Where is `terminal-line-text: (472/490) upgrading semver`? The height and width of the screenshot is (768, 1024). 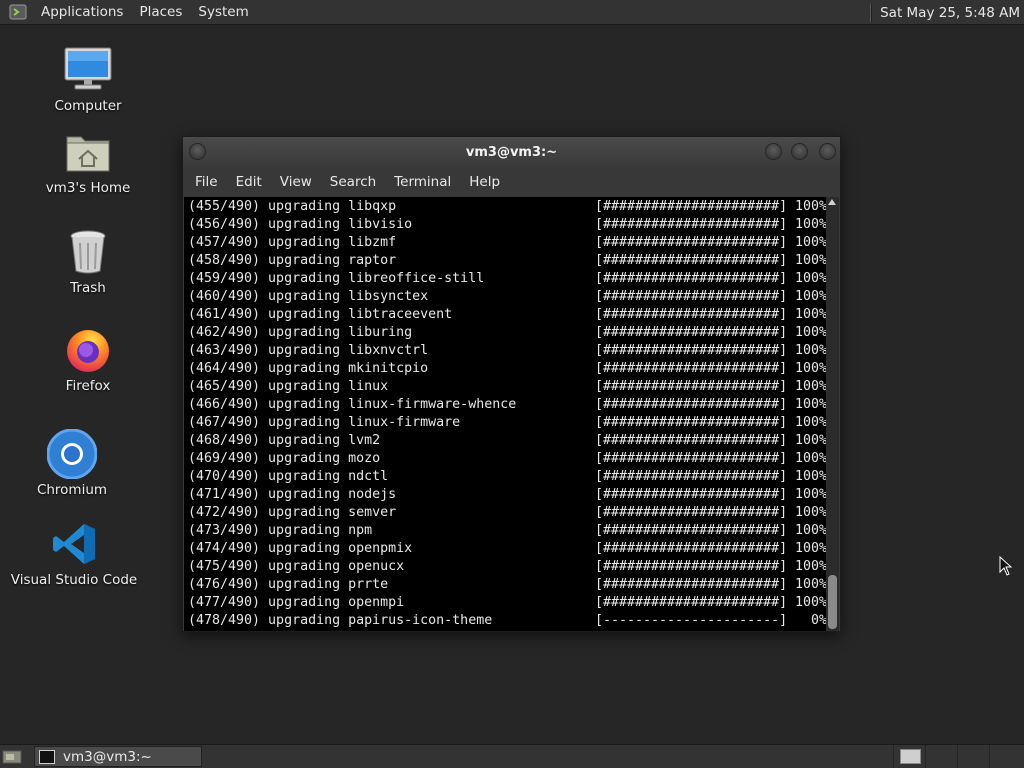
terminal-line-text: (472/490) upgrading semver is located at coordinates (292, 512).